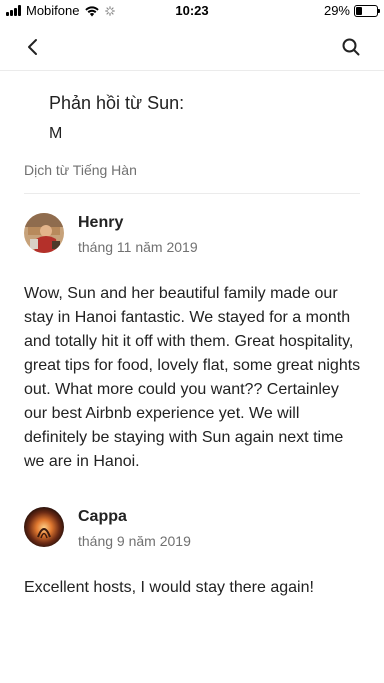  What do you see at coordinates (101, 222) in the screenshot?
I see `reviewer-name: Henry` at bounding box center [101, 222].